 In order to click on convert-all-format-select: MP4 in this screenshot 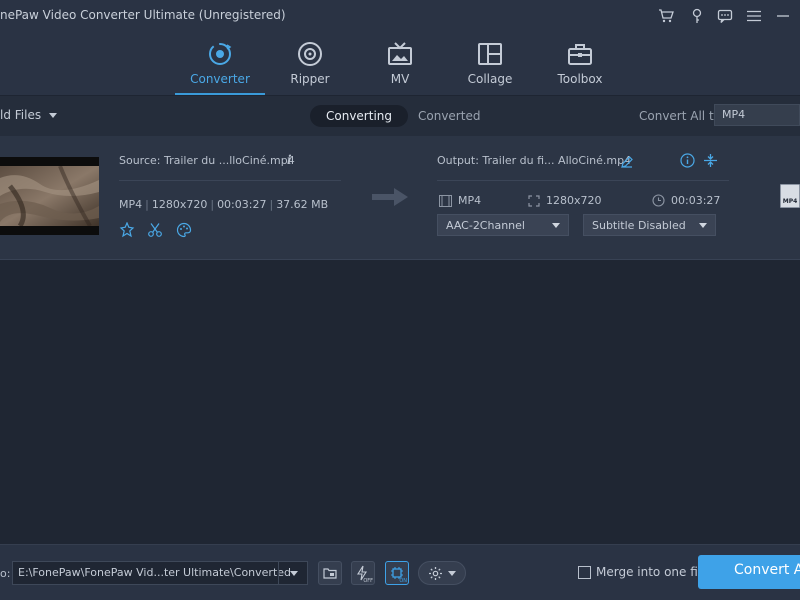, I will do `click(757, 115)`.